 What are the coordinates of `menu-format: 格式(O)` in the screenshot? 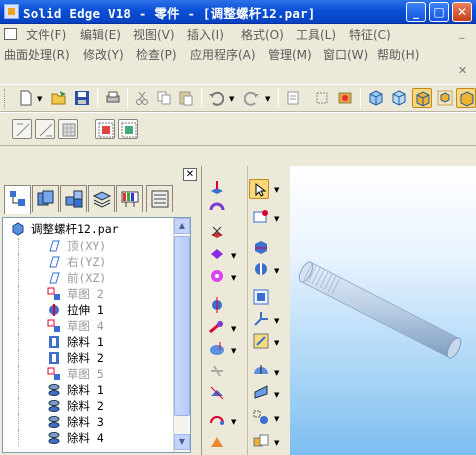 It's located at (262, 34).